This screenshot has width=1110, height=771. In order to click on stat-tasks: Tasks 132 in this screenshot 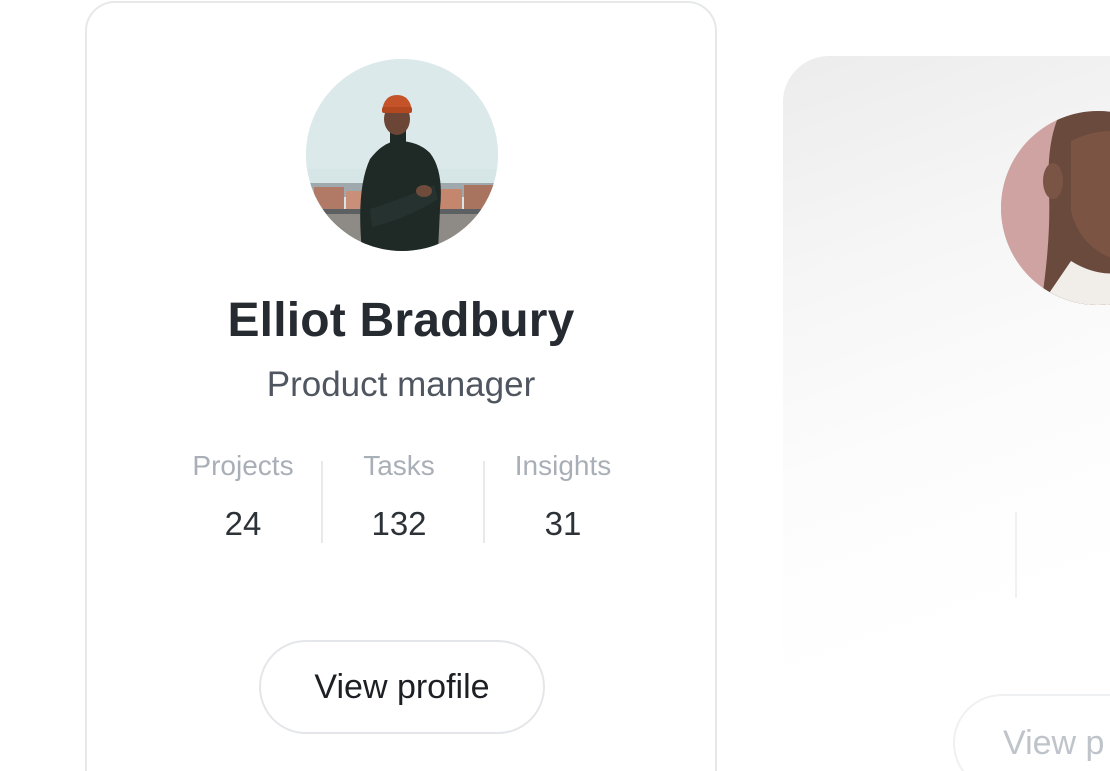, I will do `click(399, 496)`.